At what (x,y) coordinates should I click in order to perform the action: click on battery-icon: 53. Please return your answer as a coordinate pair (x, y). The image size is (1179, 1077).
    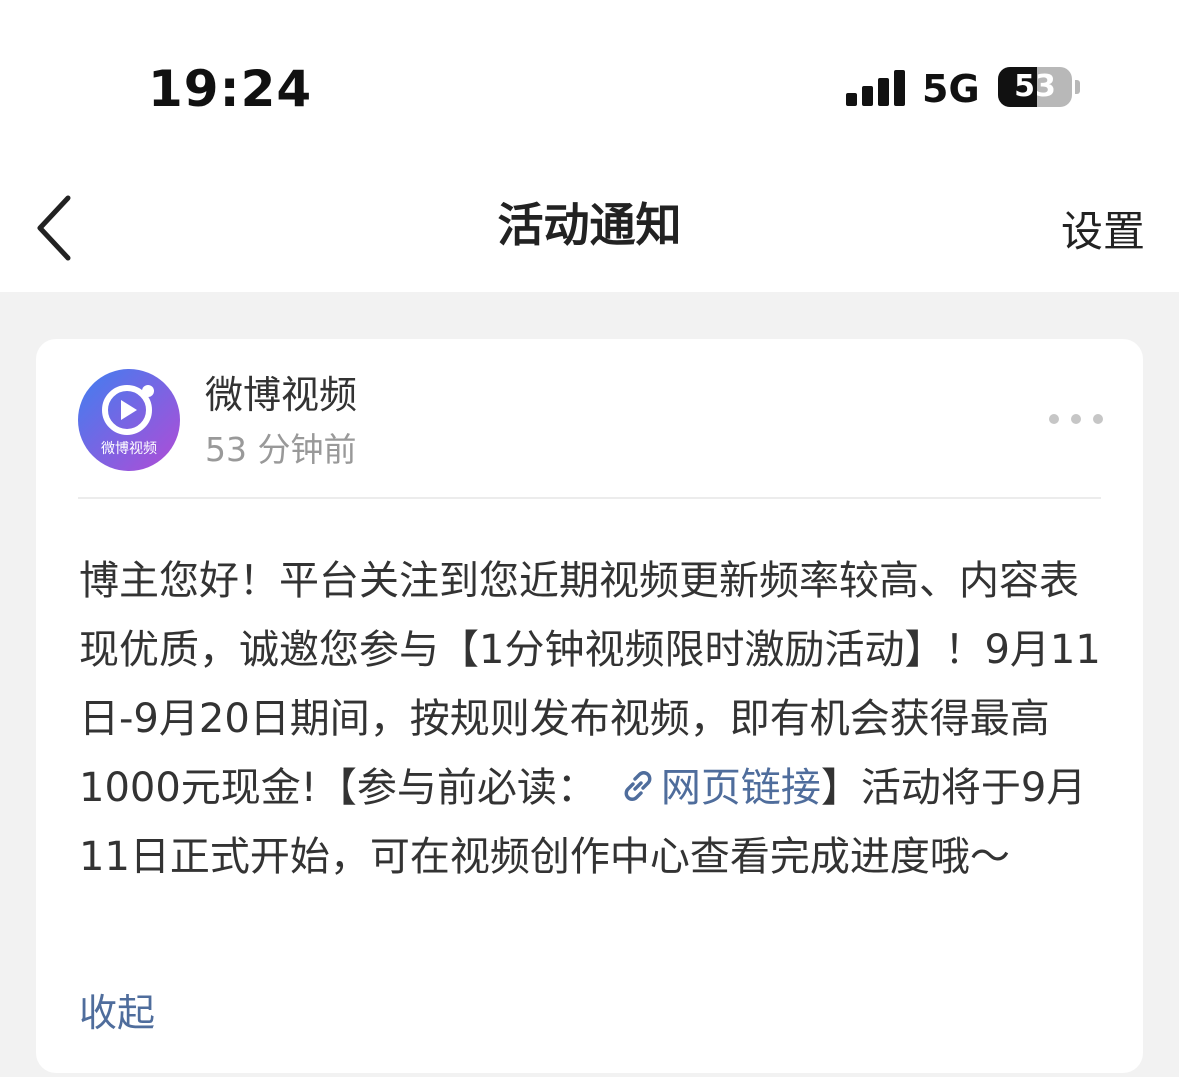
    Looking at the image, I should click on (1039, 87).